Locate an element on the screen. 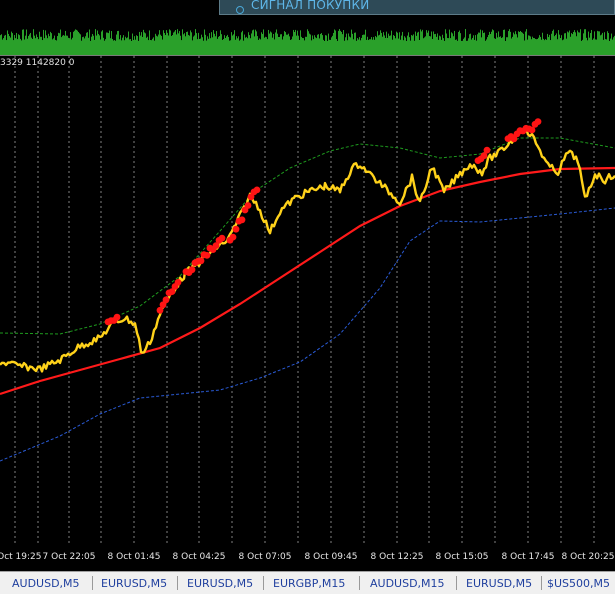 This screenshot has height=594, width=615. chart-tab-audusd-m15: AUDUSD,M15 is located at coordinates (407, 583).